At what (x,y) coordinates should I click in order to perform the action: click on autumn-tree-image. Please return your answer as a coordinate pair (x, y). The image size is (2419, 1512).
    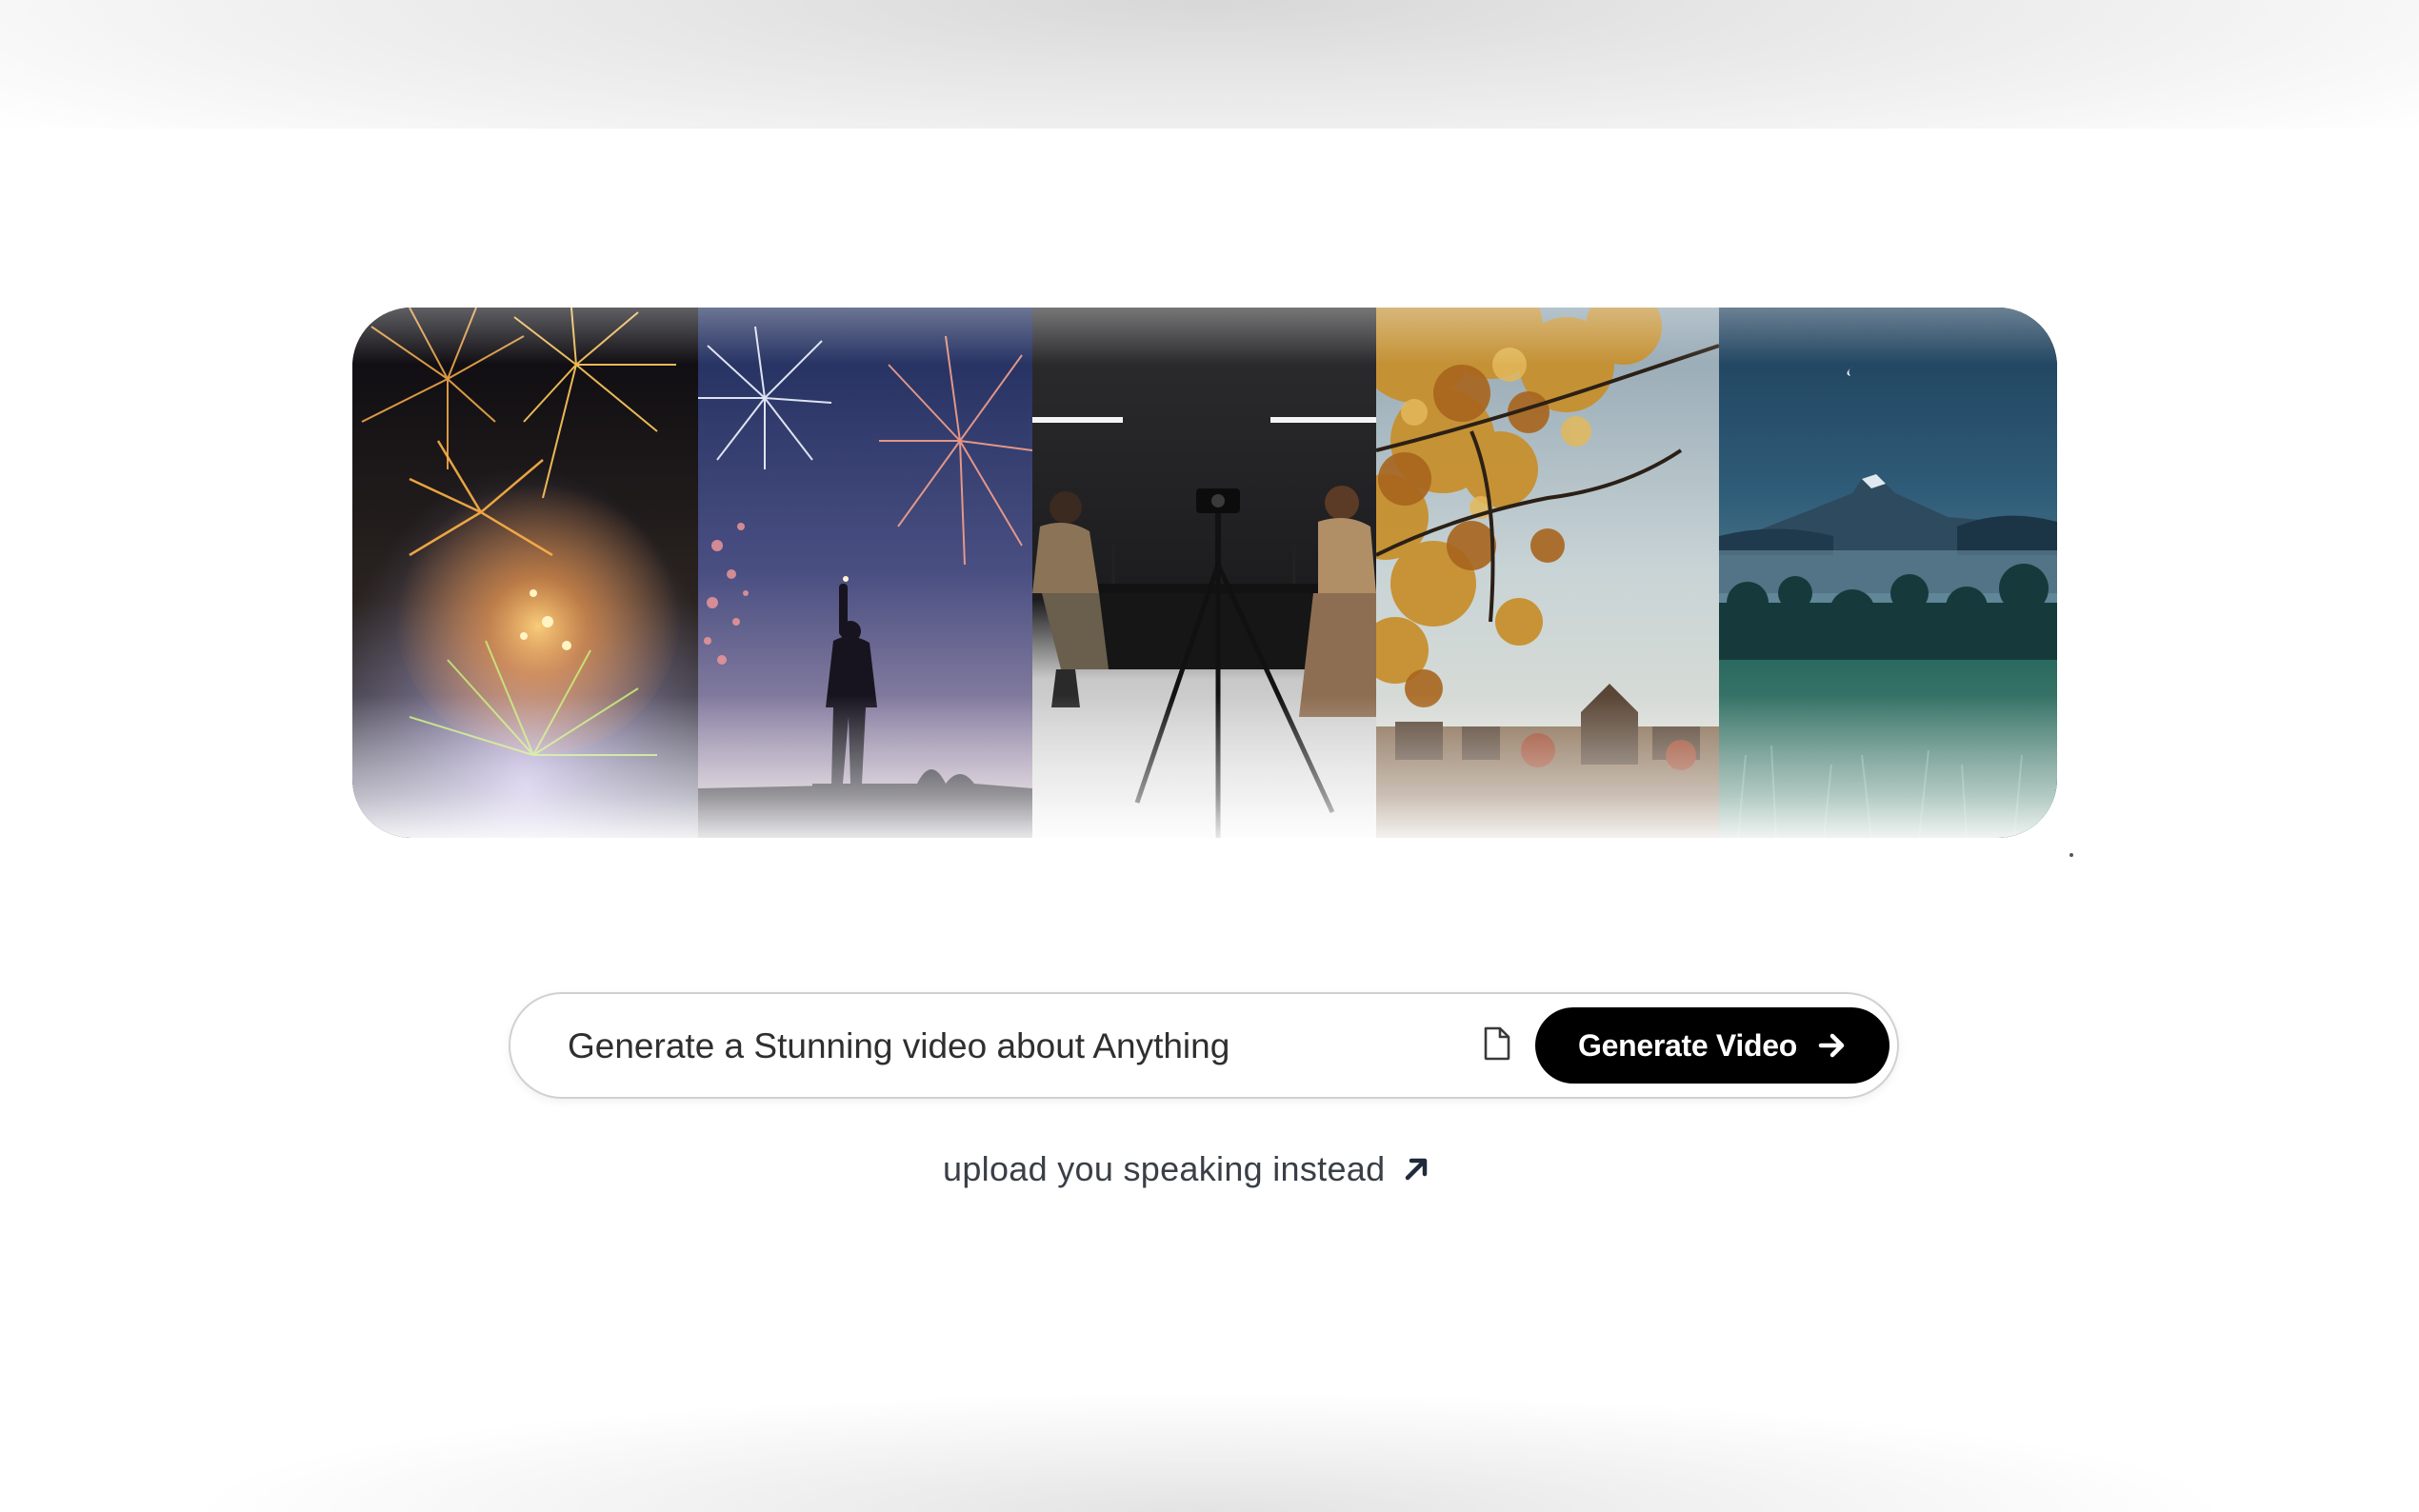
    Looking at the image, I should click on (1547, 573).